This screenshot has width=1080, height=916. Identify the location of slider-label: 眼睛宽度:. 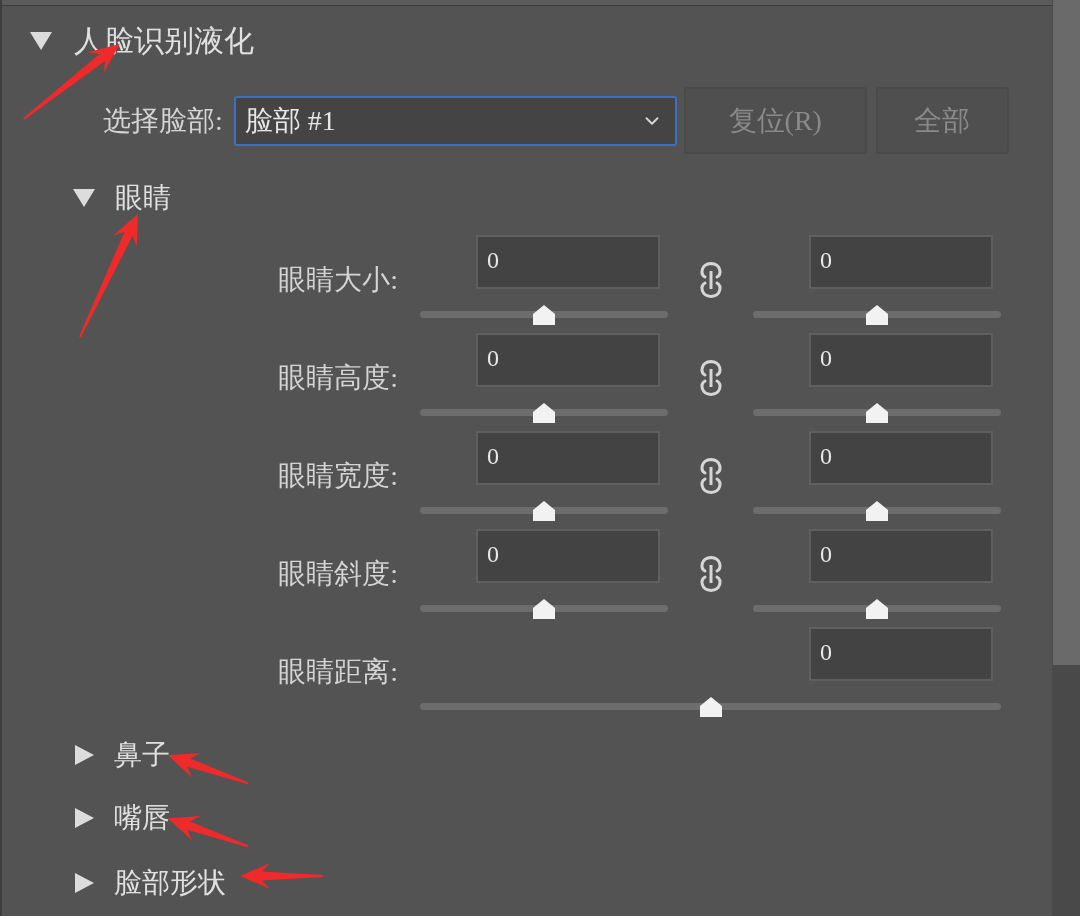
(338, 476).